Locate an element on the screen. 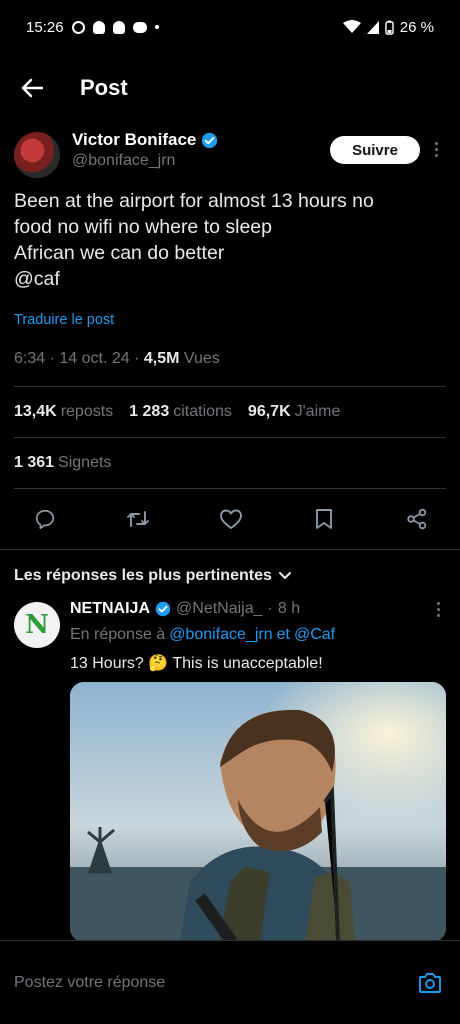 This screenshot has height=1024, width=460. author-row: Victor Boniface @boniface_jrn Suivre is located at coordinates (230, 156).